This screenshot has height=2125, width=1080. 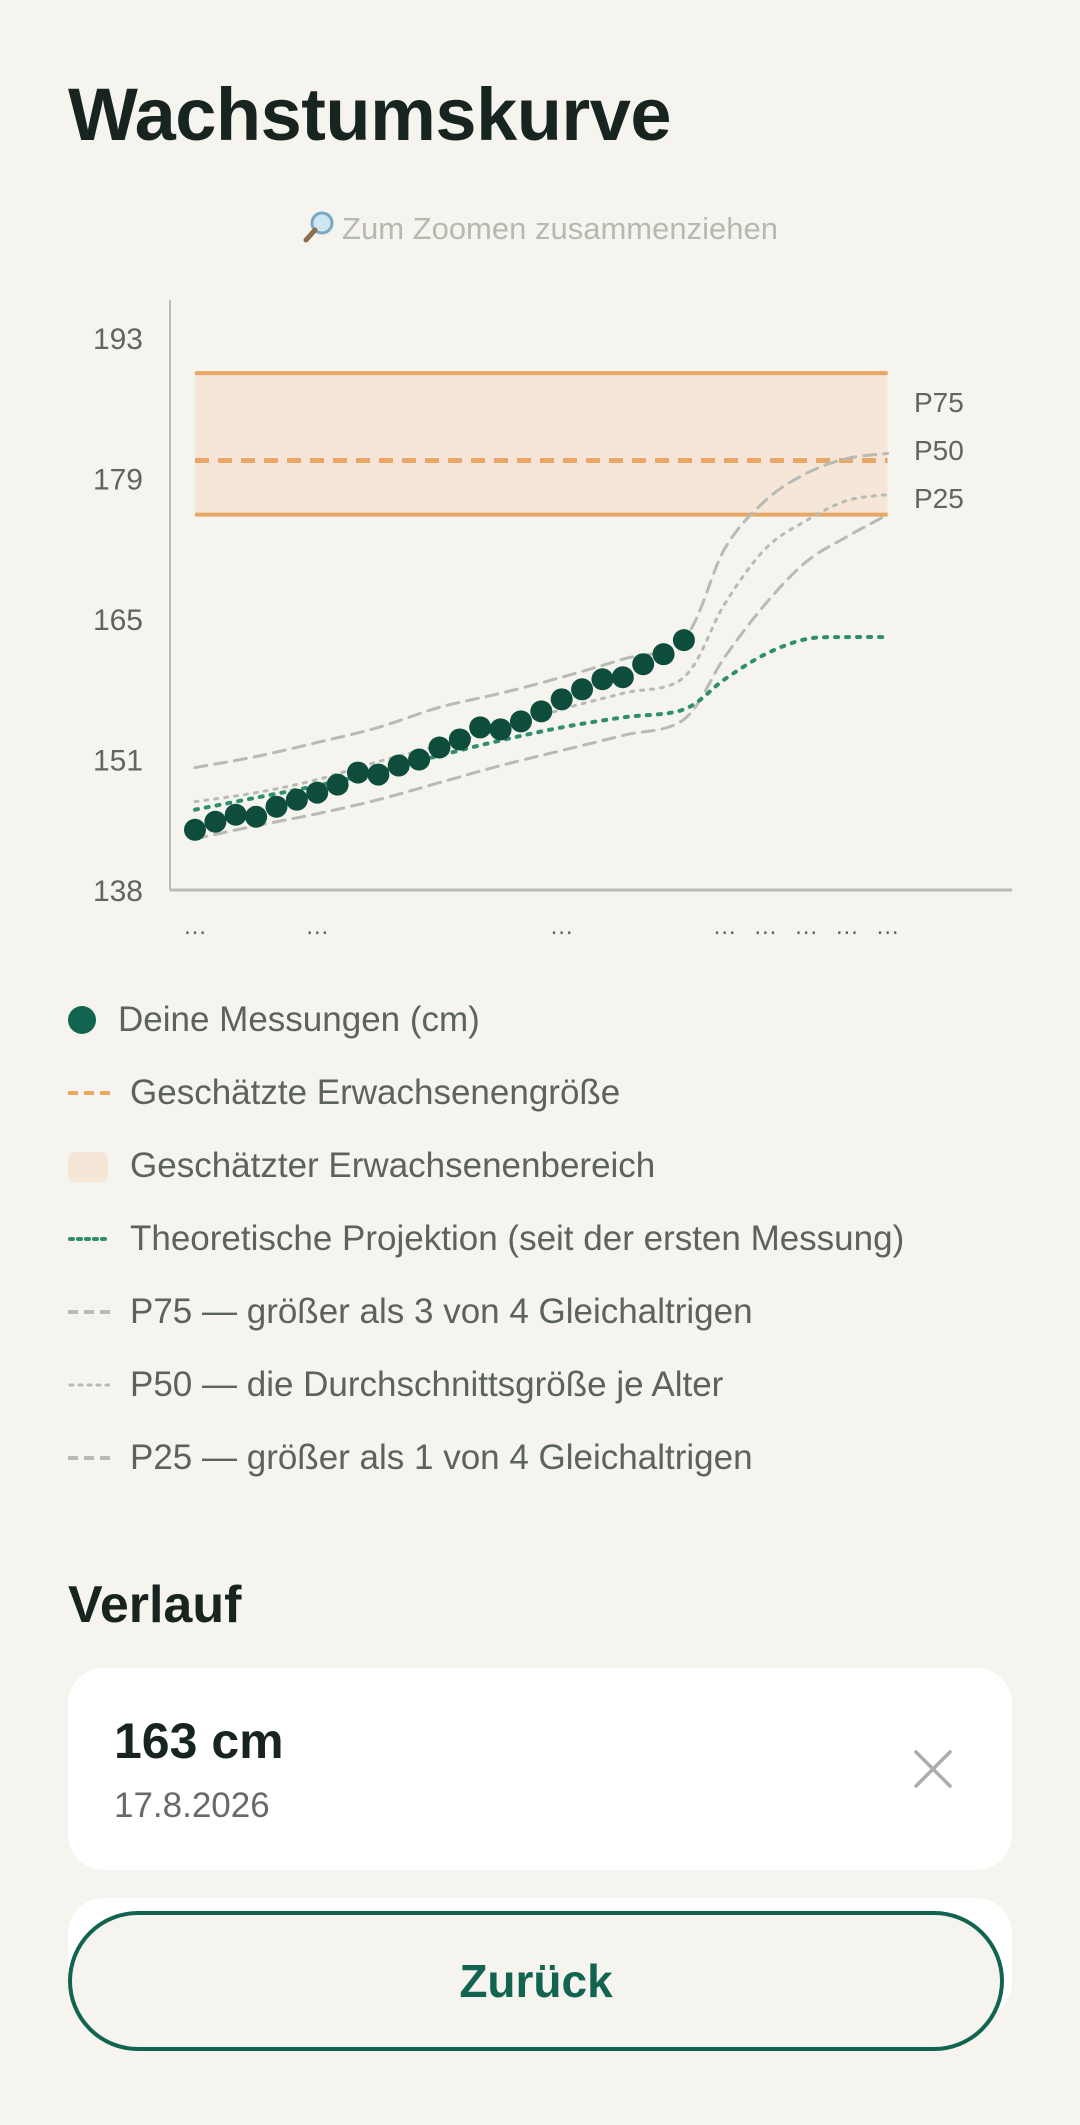 I want to click on close-icon, so click(x=933, y=1769).